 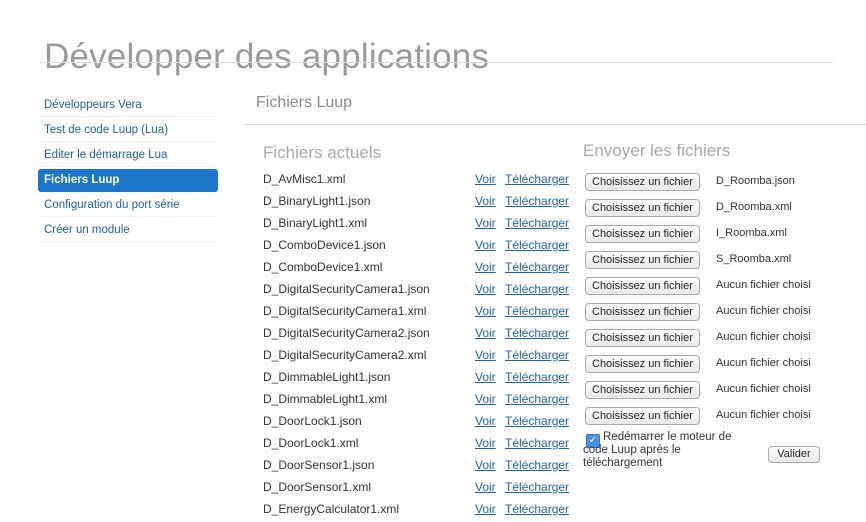 I want to click on file-name: D_EnergyCalculator1.xml, so click(x=331, y=509).